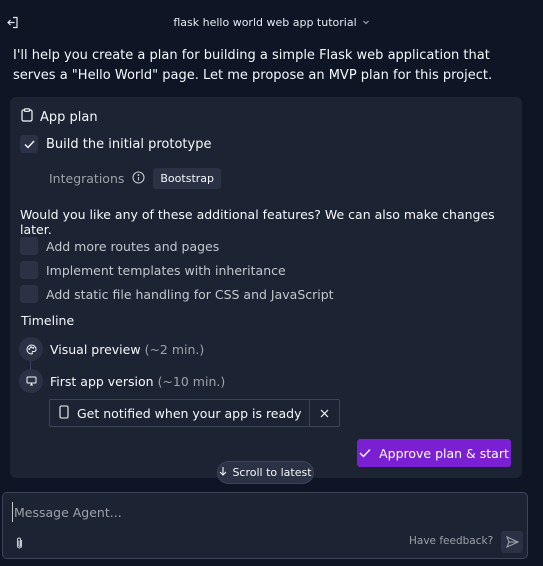 This screenshot has width=543, height=566. Describe the element at coordinates (29, 144) in the screenshot. I see `main-task-checkbox` at that location.